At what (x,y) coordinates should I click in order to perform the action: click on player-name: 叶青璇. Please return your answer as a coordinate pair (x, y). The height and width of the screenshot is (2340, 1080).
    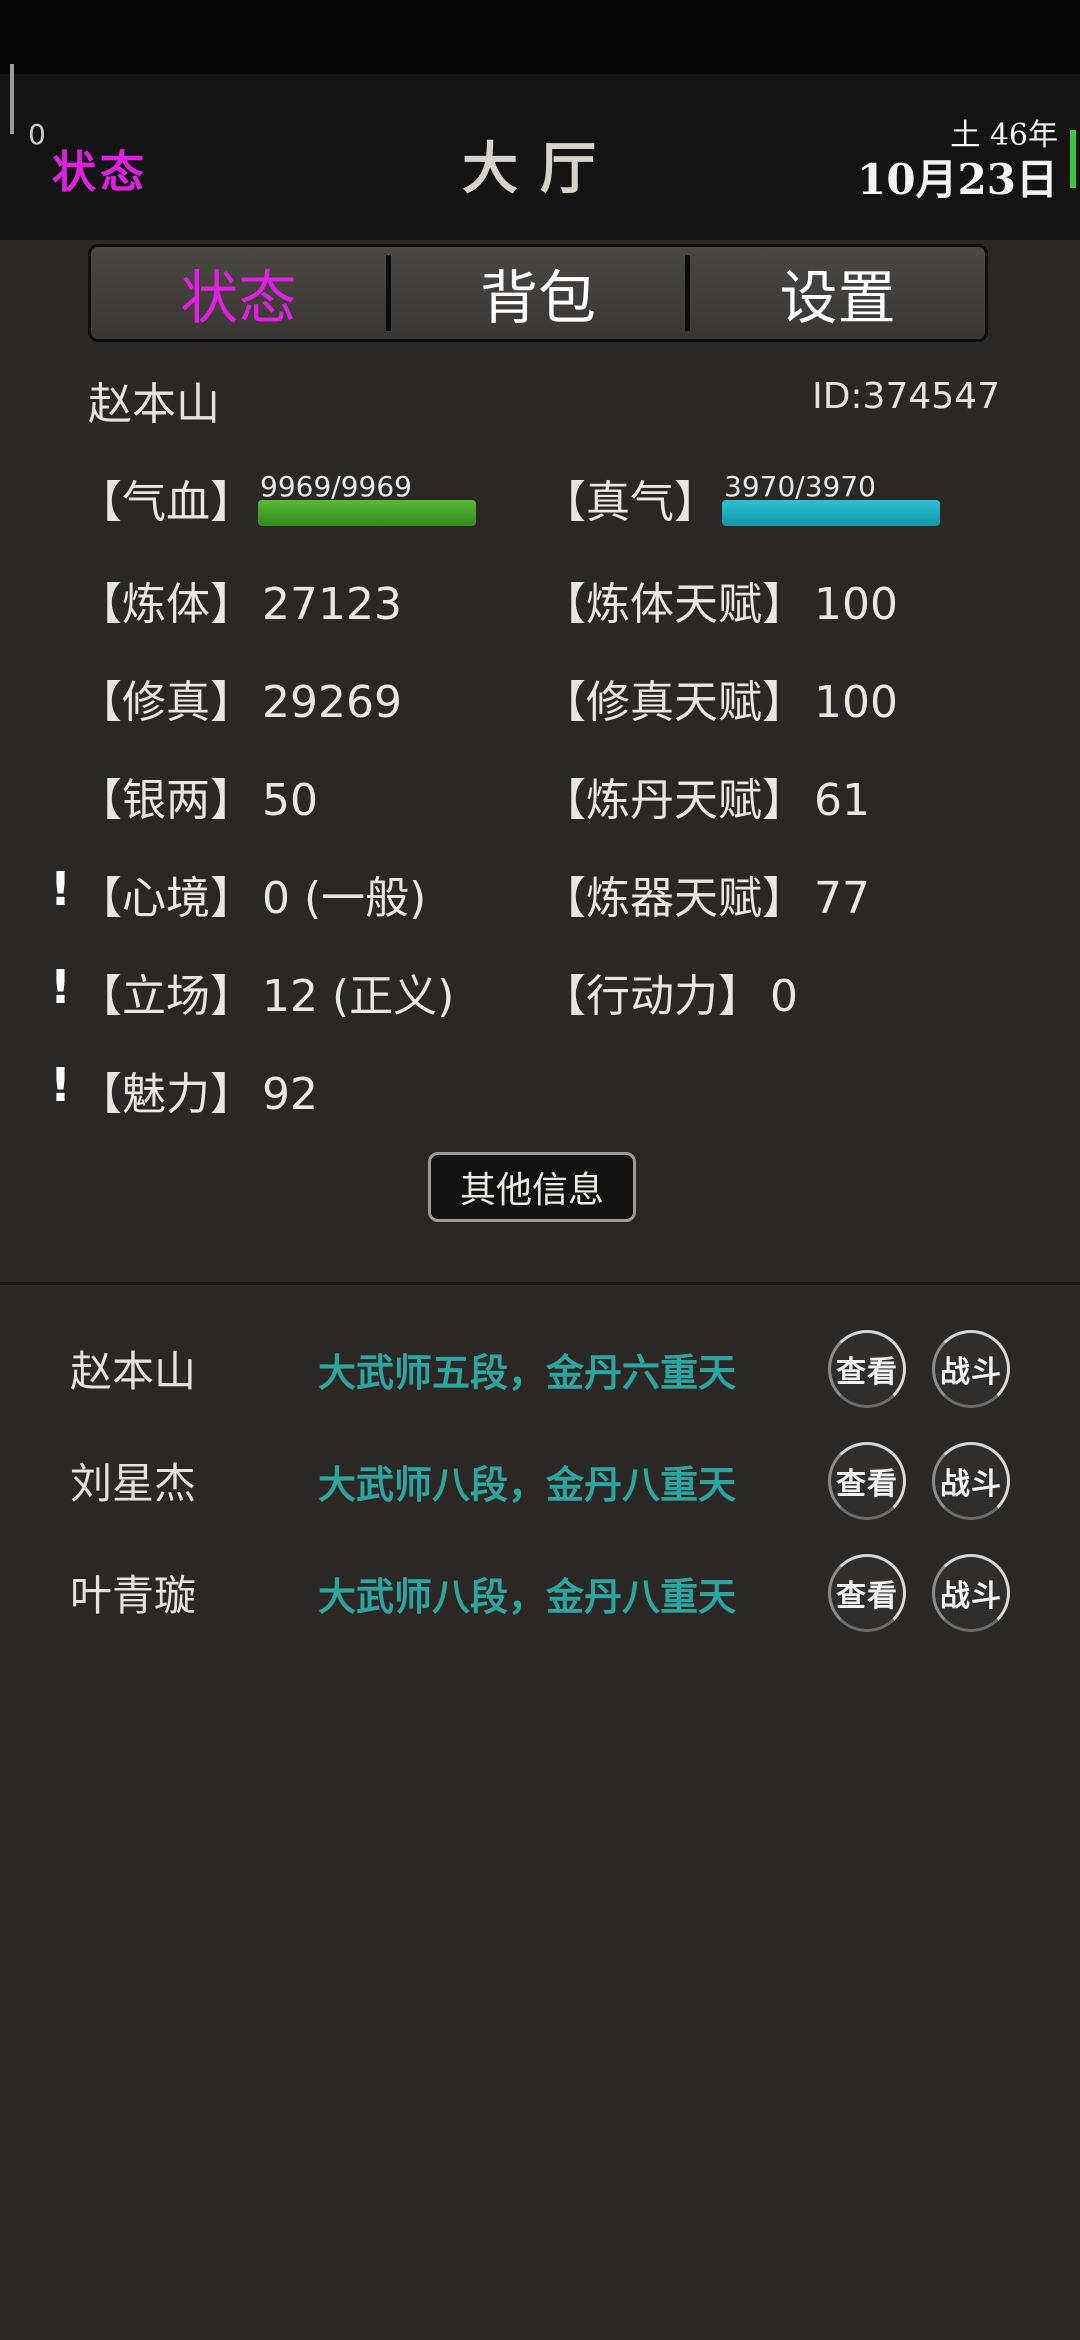
    Looking at the image, I should click on (133, 1595).